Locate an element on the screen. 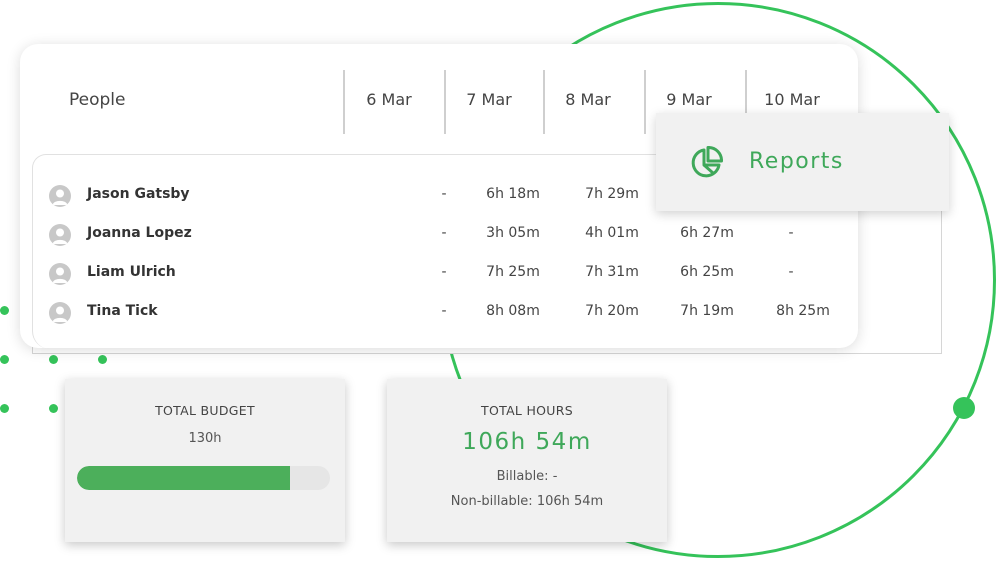  total-budget-value: 130h is located at coordinates (205, 438).